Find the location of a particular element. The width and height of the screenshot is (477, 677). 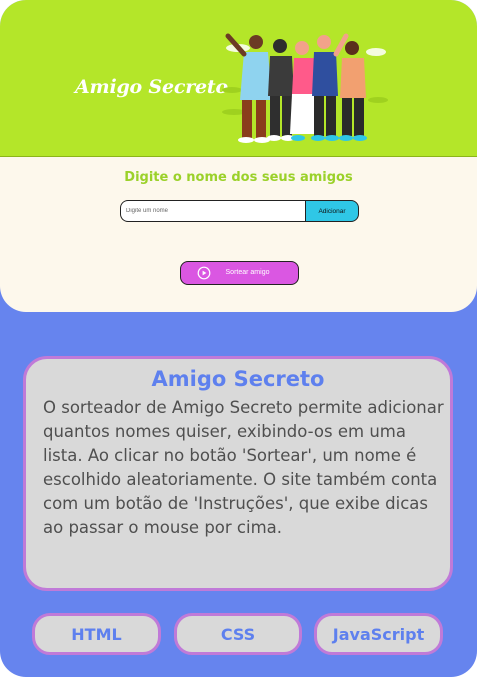

tech-badge-html: HTML is located at coordinates (96, 634).